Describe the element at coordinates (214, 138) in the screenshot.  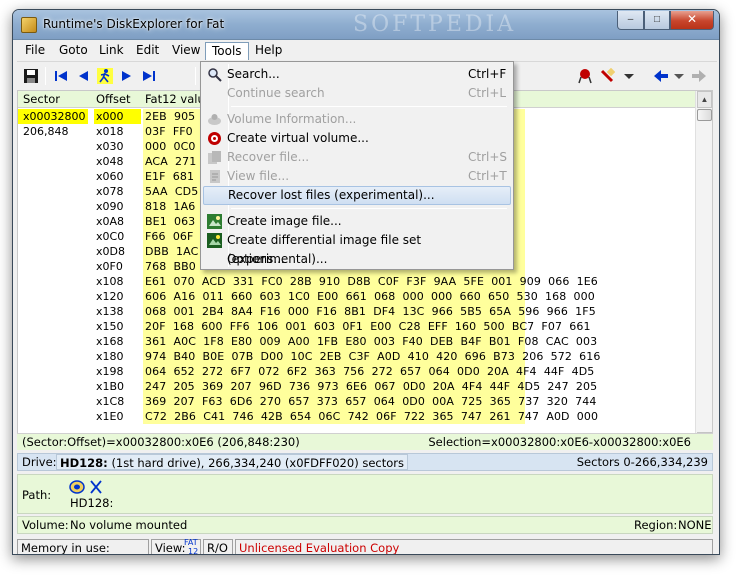
I see `virtual-volume-icon` at that location.